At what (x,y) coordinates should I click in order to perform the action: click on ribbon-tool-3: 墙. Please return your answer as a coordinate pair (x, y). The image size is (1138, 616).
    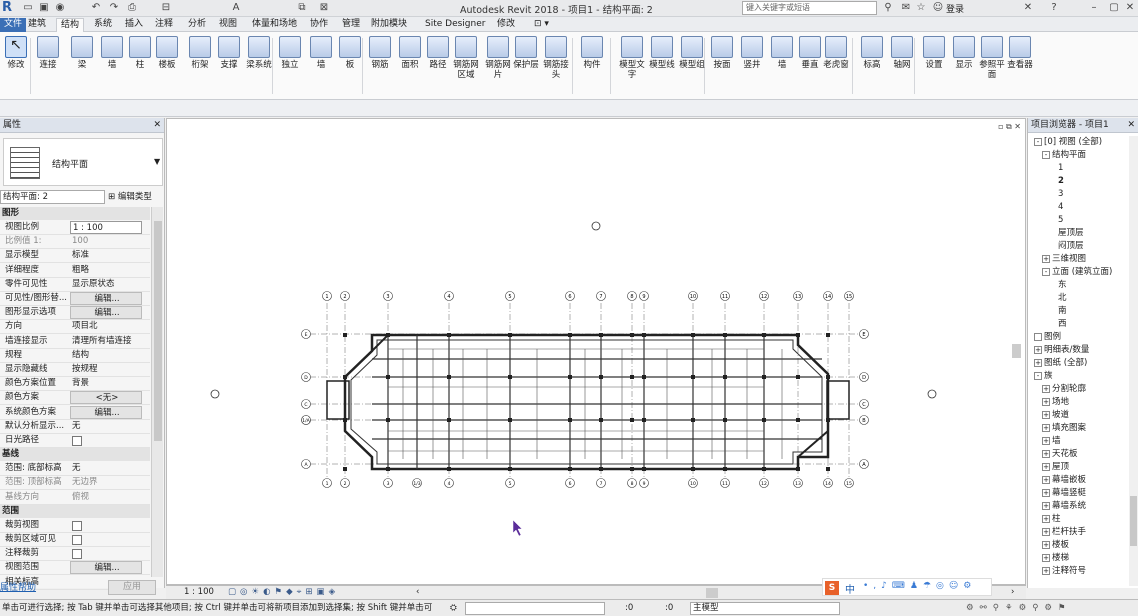
    Looking at the image, I should click on (112, 53).